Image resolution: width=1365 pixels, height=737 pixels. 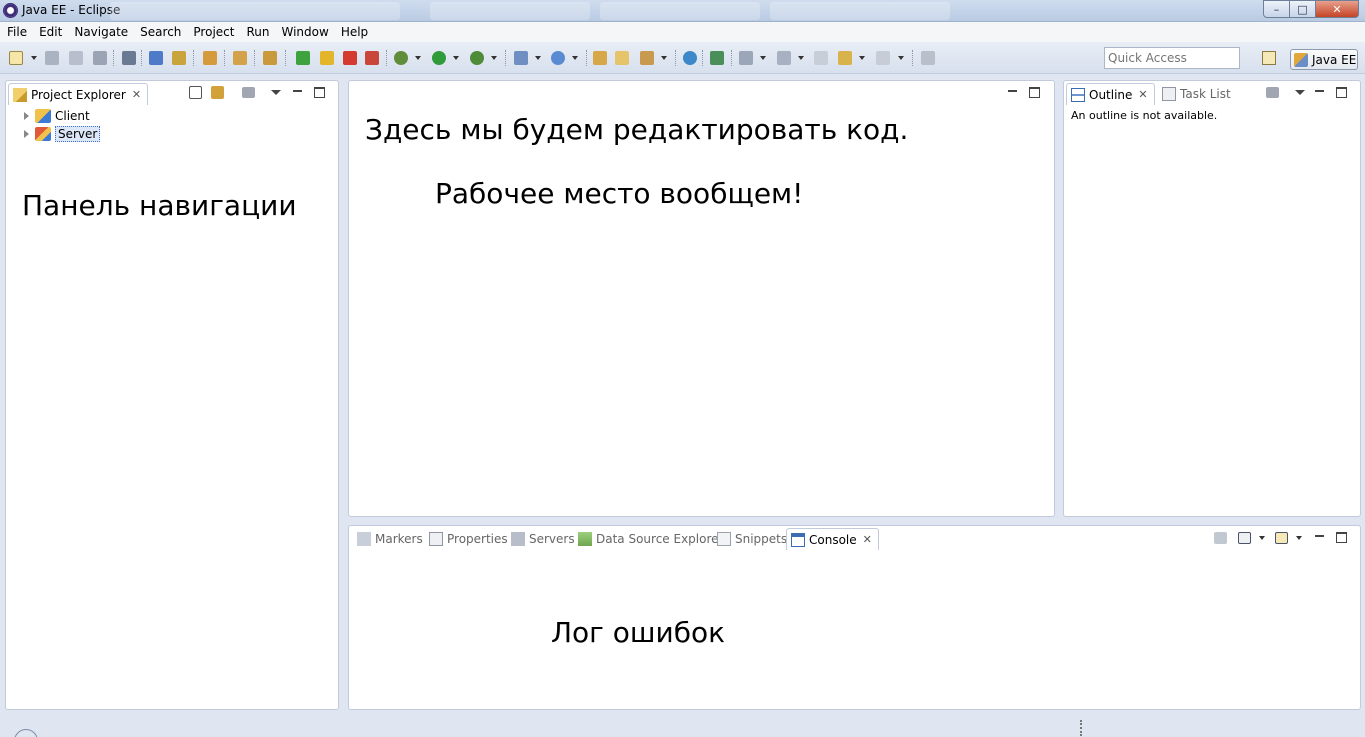 What do you see at coordinates (862, 58) in the screenshot?
I see `back-dropdown-arrow` at bounding box center [862, 58].